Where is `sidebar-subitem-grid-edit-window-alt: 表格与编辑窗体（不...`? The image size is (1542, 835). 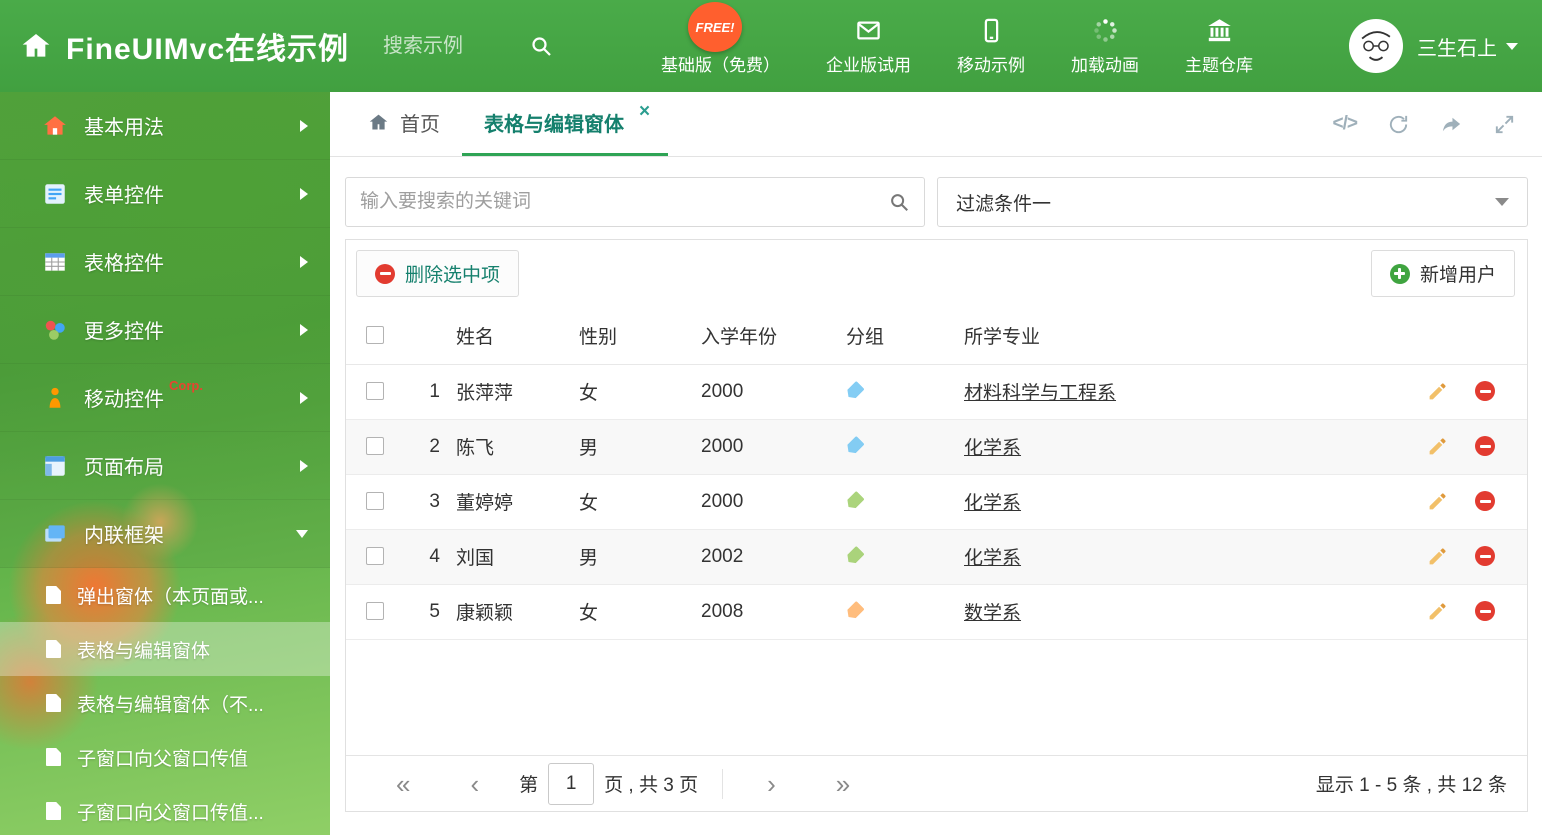
sidebar-subitem-grid-edit-window-alt: 表格与编辑窗体（不... is located at coordinates (165, 703).